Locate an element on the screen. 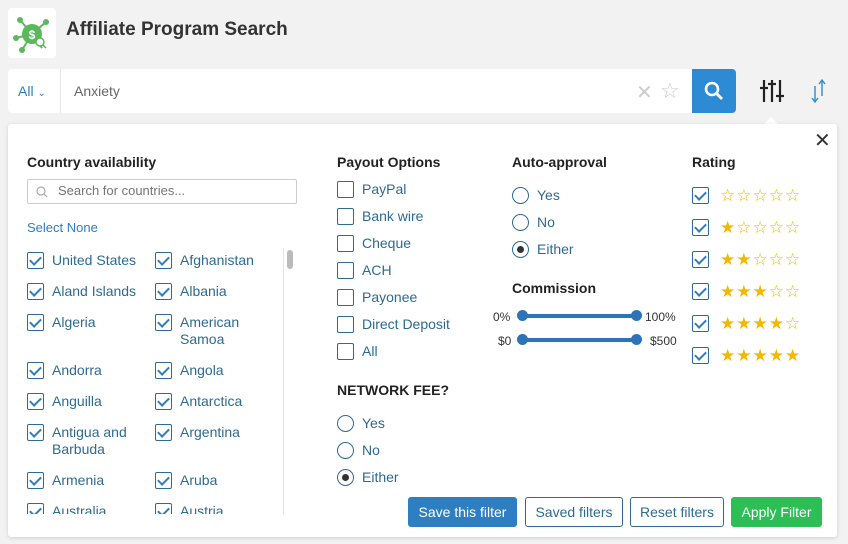  country-search-input is located at coordinates (173, 190).